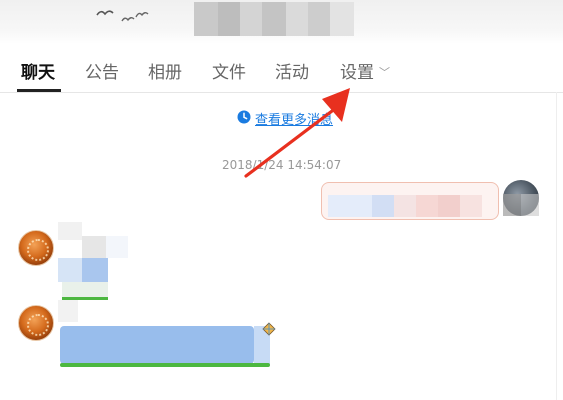  I want to click on tab-chat: 聊天, so click(38, 70).